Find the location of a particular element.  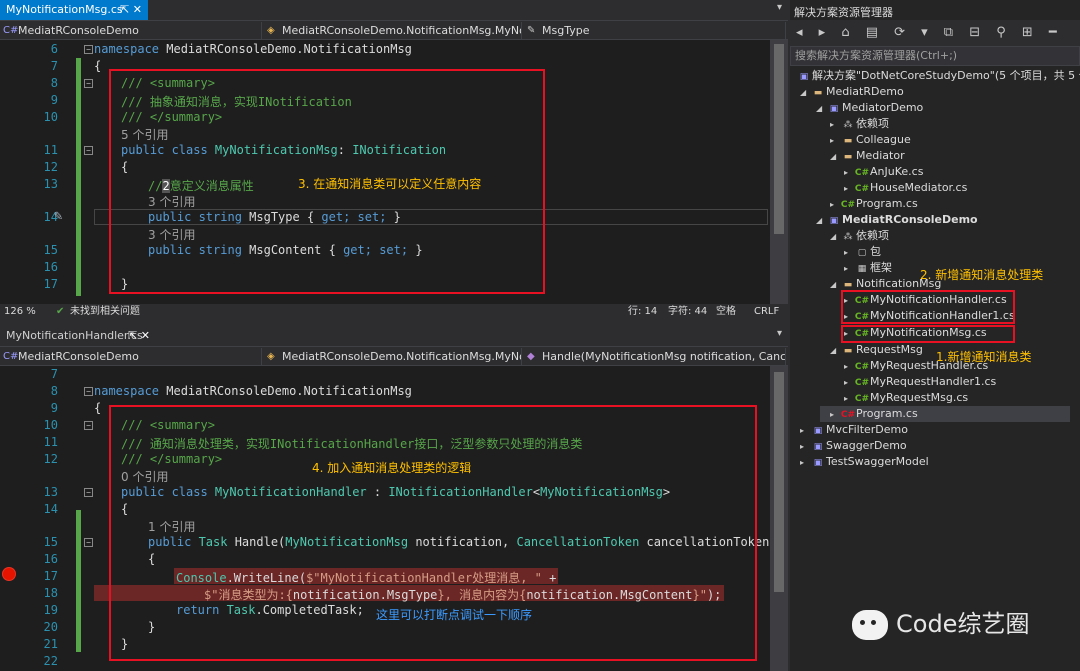

tree-item: ◢ ▬ RequestMsg is located at coordinates (876, 350).